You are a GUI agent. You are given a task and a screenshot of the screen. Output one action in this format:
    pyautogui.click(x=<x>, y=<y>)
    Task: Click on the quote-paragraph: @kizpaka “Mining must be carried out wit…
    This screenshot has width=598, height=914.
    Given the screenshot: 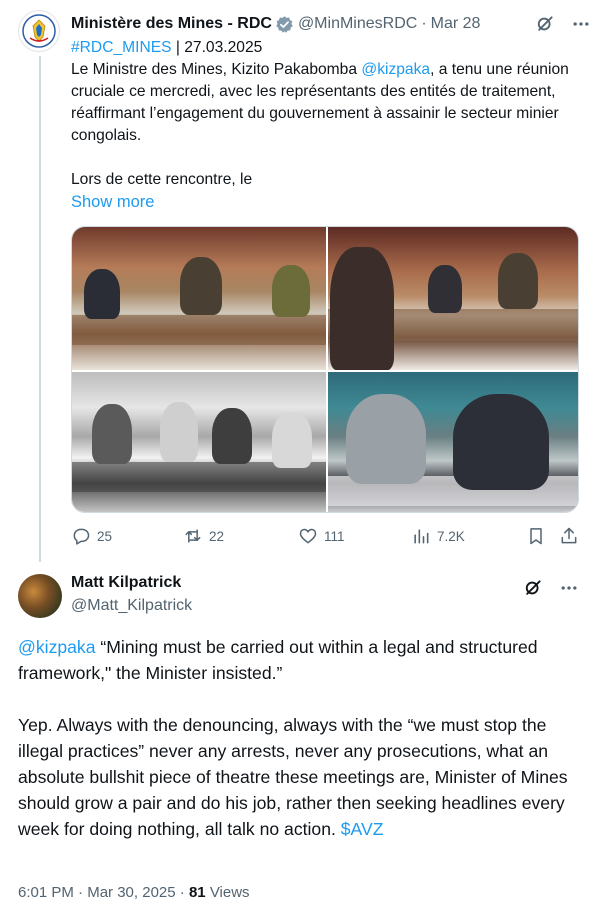 What is the action you would take?
    pyautogui.click(x=300, y=660)
    